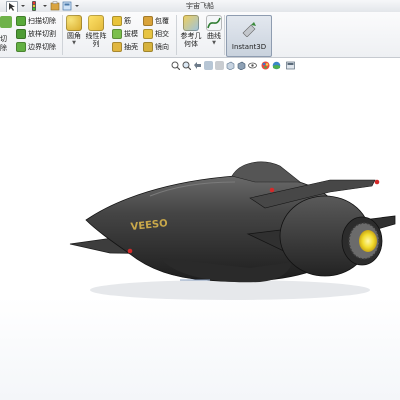 The width and height of the screenshot is (400, 400). What do you see at coordinates (214, 43) in the screenshot?
I see `curves-dropdown-icon: ▼` at bounding box center [214, 43].